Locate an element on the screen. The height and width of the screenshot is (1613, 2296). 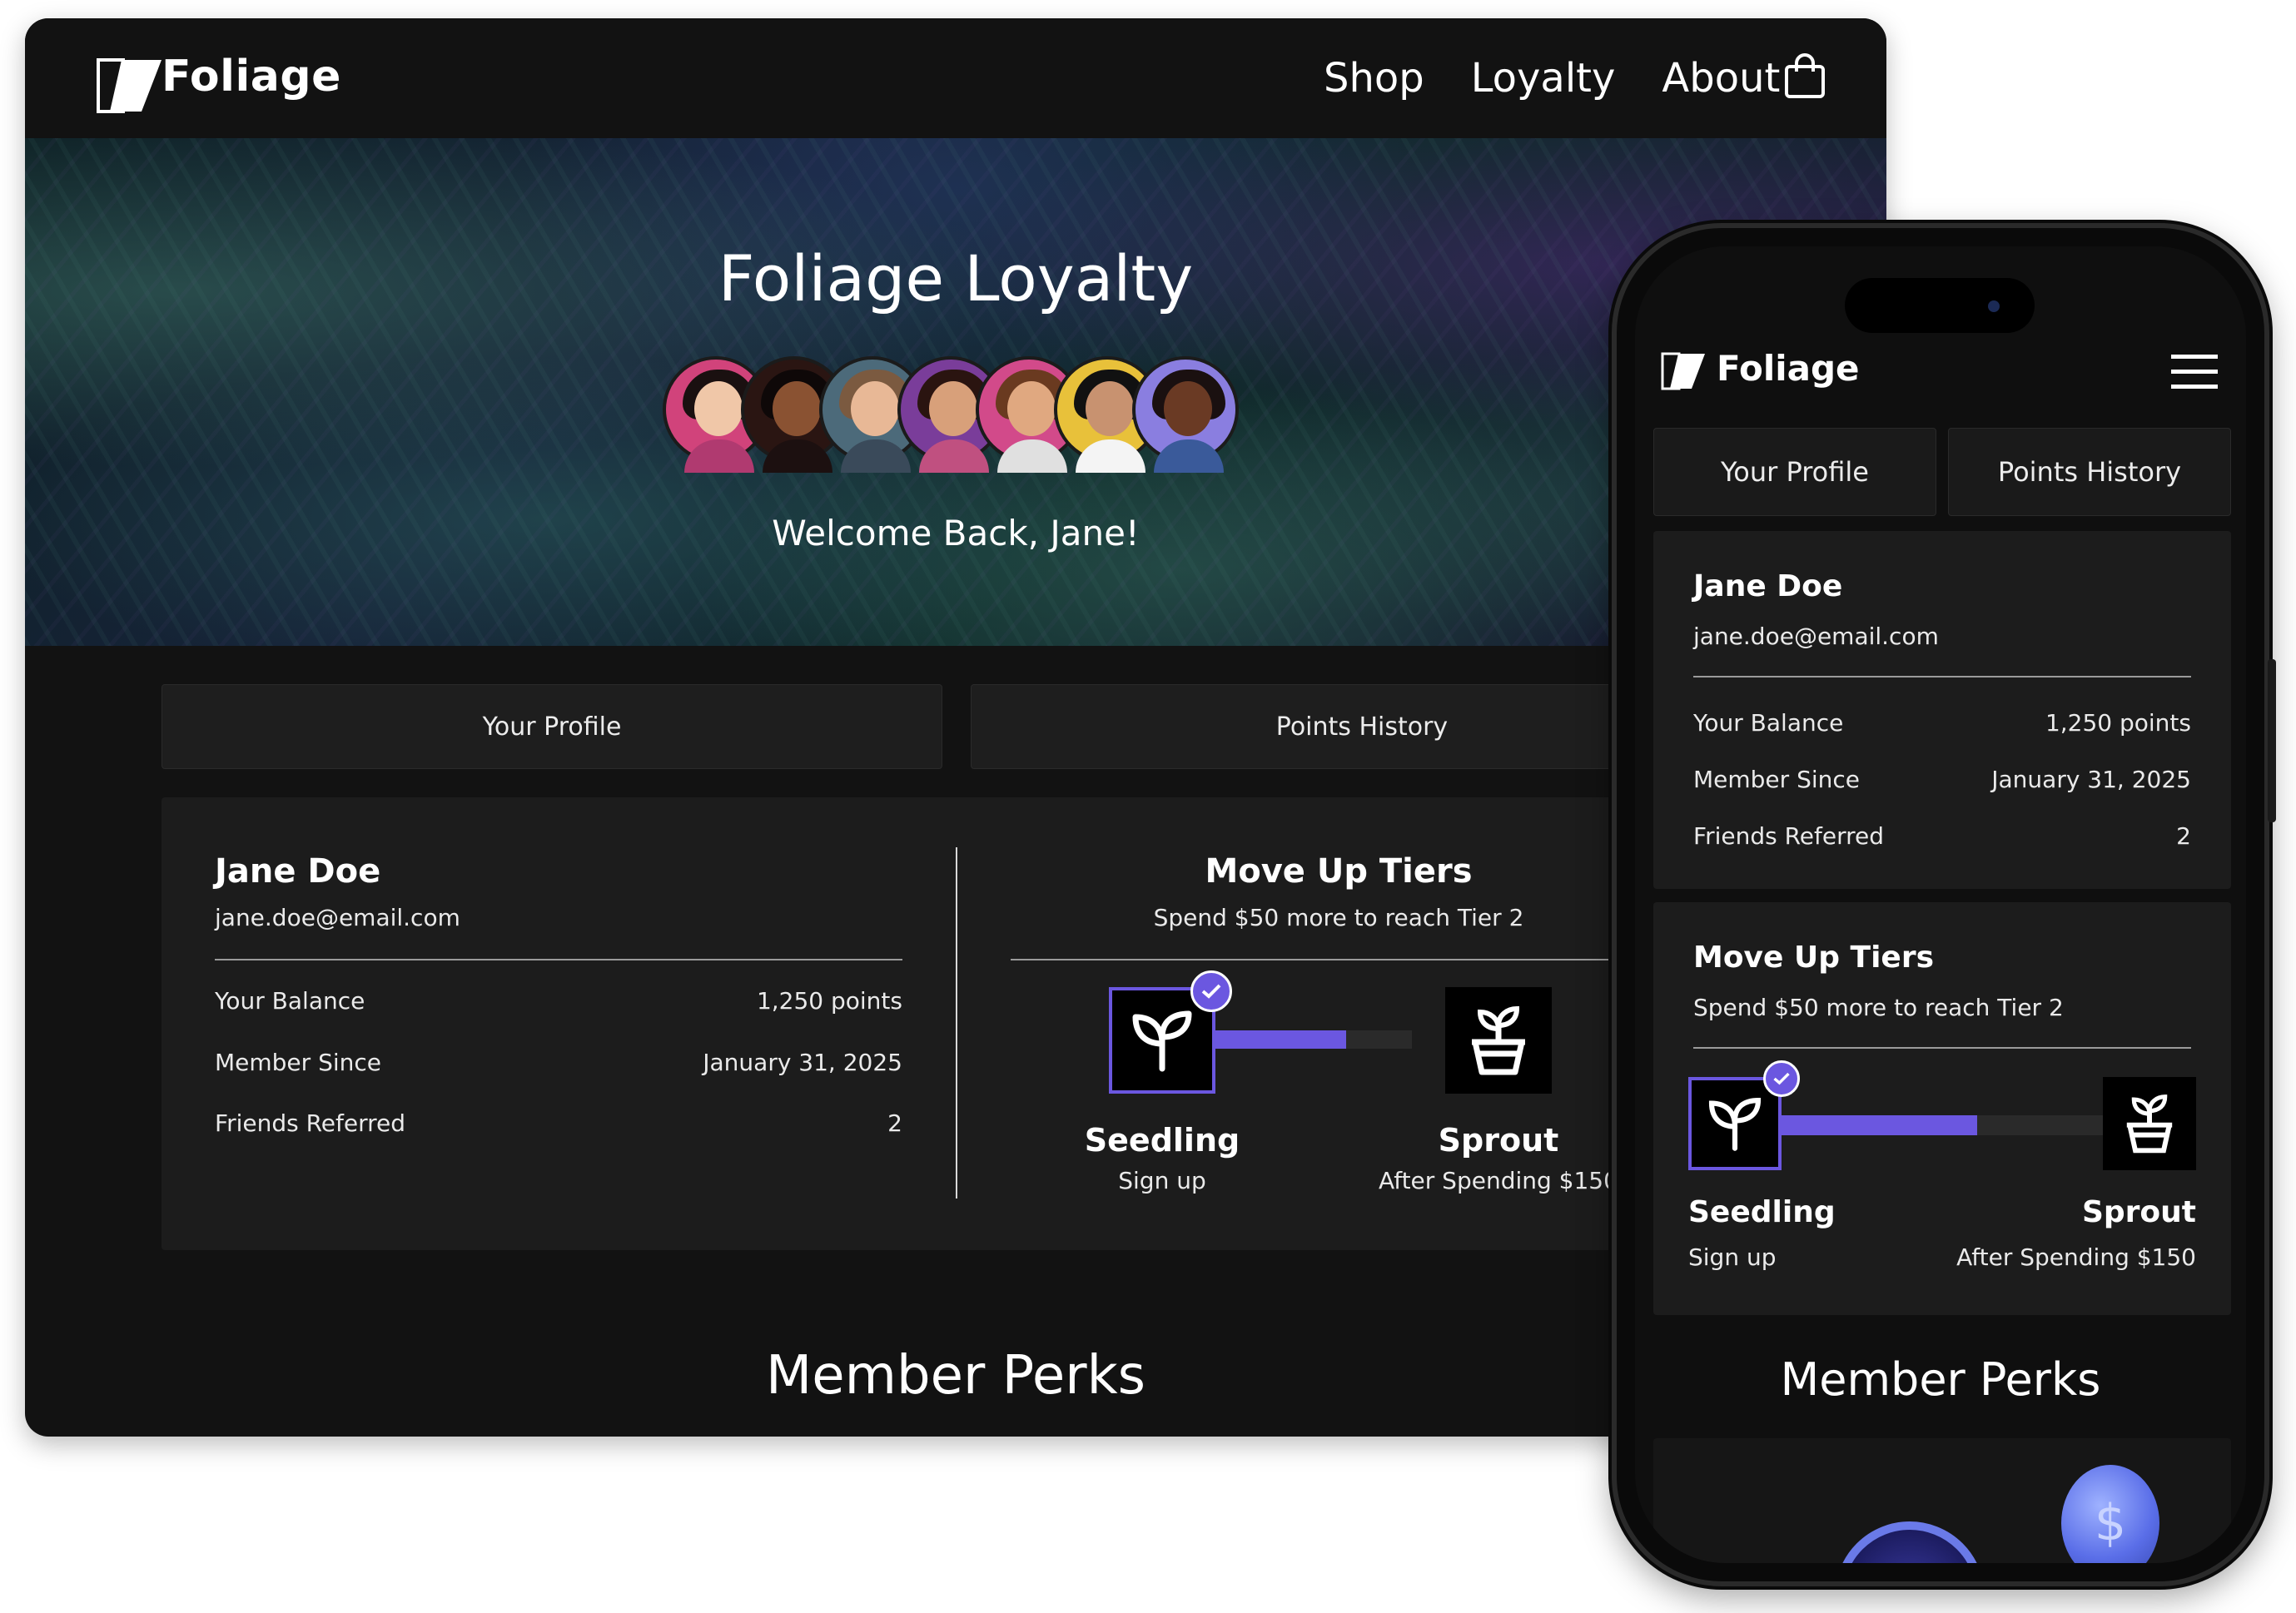
nav-link-about: About is located at coordinates (1721, 78).